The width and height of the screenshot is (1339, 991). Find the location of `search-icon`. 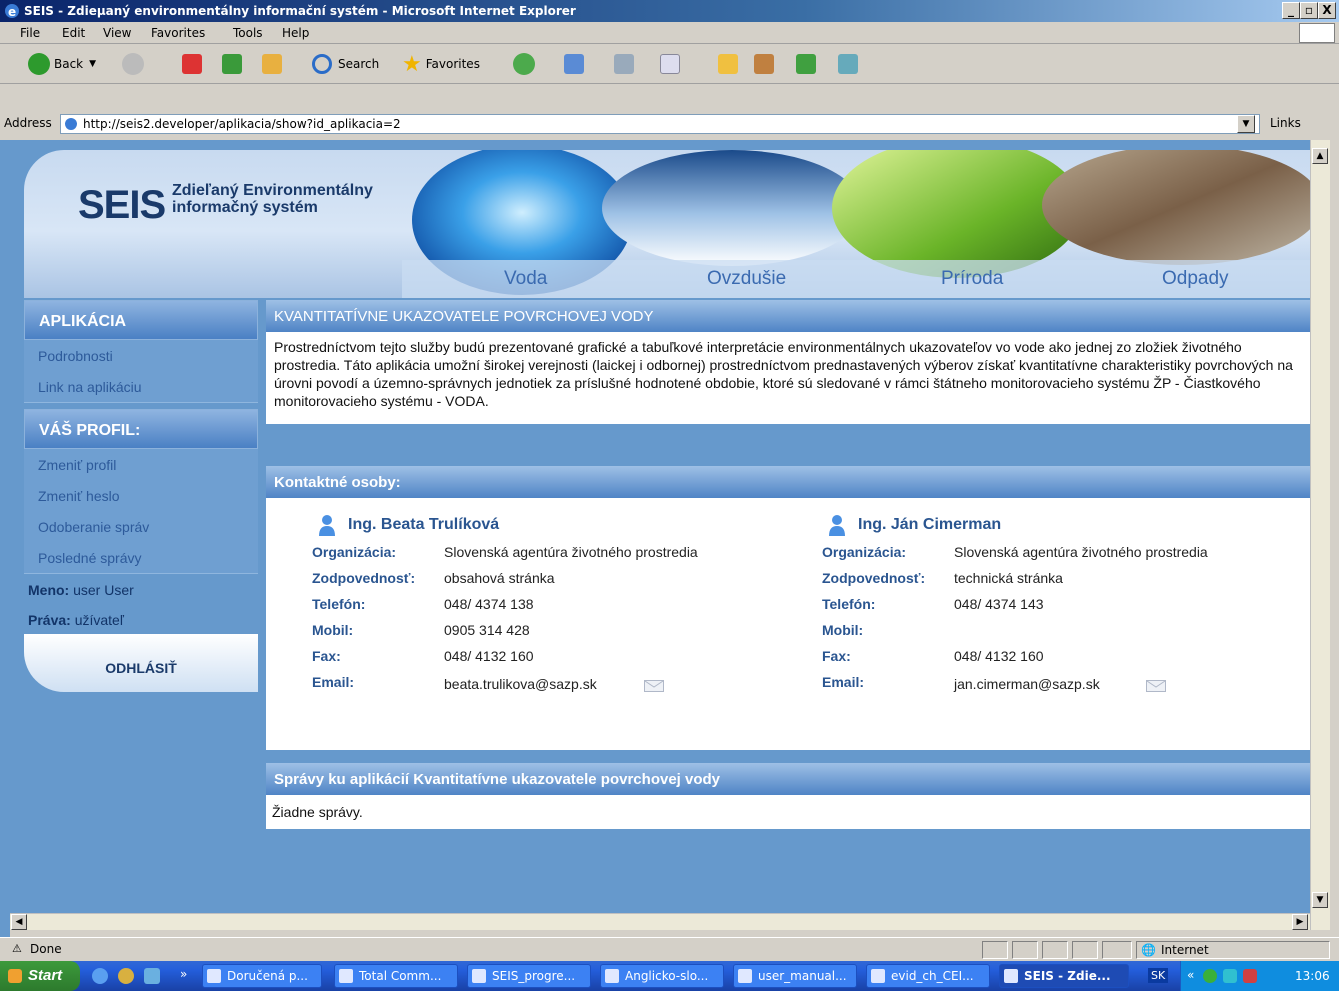

search-icon is located at coordinates (322, 64).